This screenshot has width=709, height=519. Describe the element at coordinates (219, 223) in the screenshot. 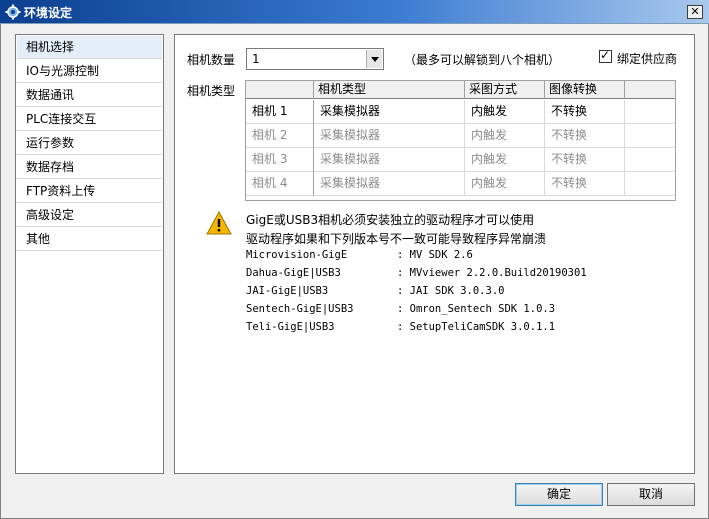

I see `warning-icon` at that location.